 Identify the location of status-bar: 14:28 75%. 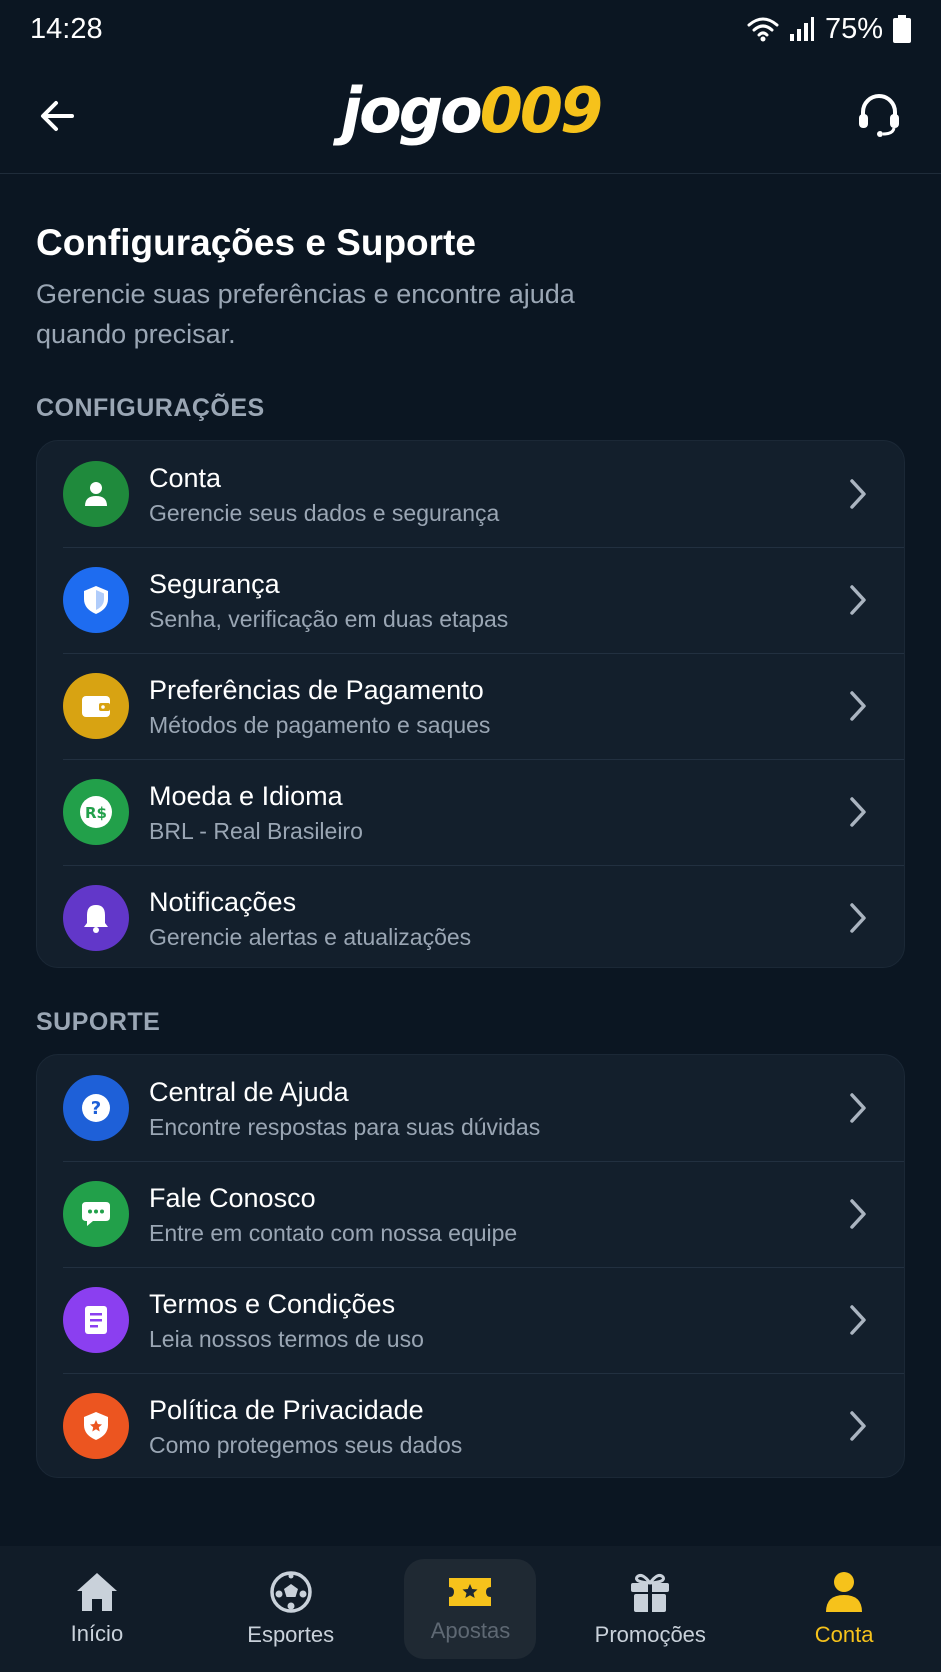
(470, 29).